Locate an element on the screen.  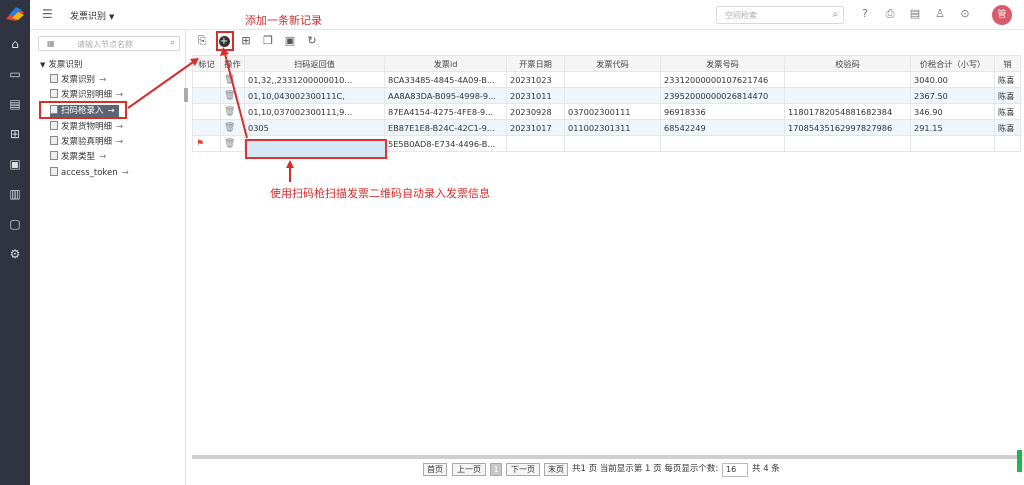
vertical-scrollbar-thumb is located at coordinates (1019, 461).